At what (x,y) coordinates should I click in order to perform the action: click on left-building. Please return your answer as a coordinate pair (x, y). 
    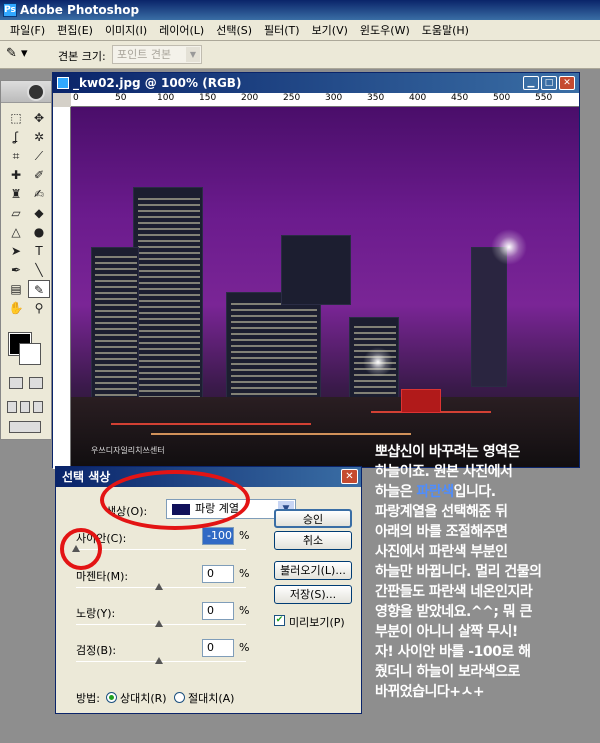
    Looking at the image, I should click on (115, 332).